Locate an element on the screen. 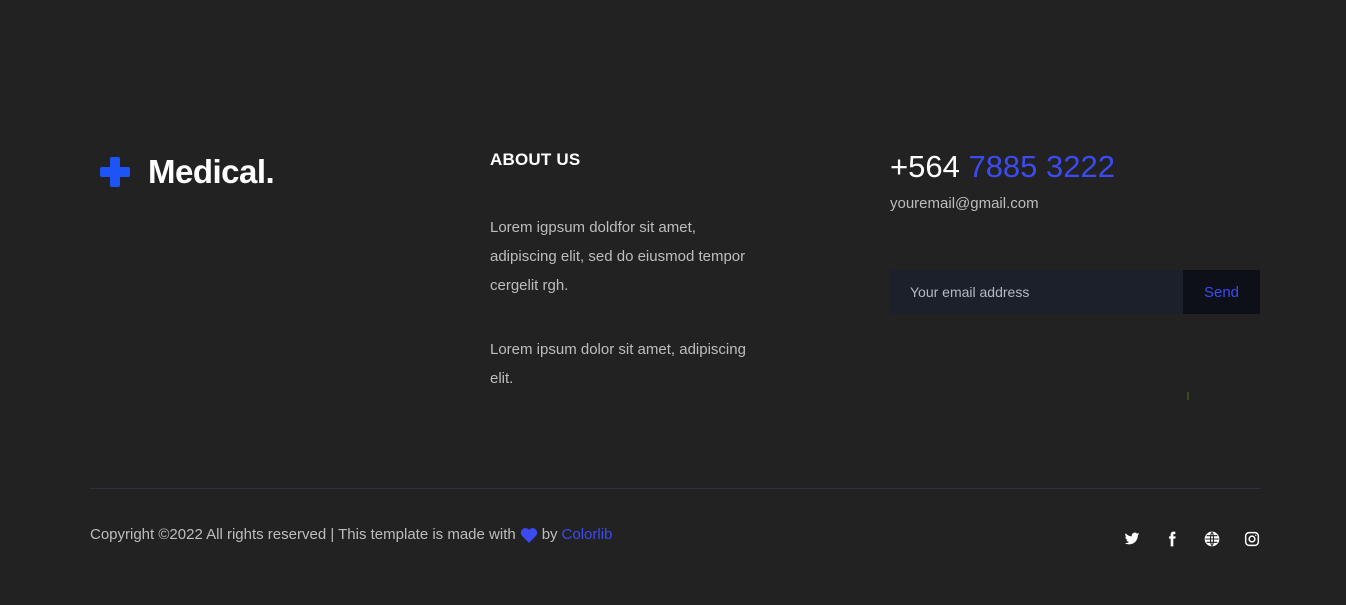  phone-prefix: +564 is located at coordinates (925, 166).